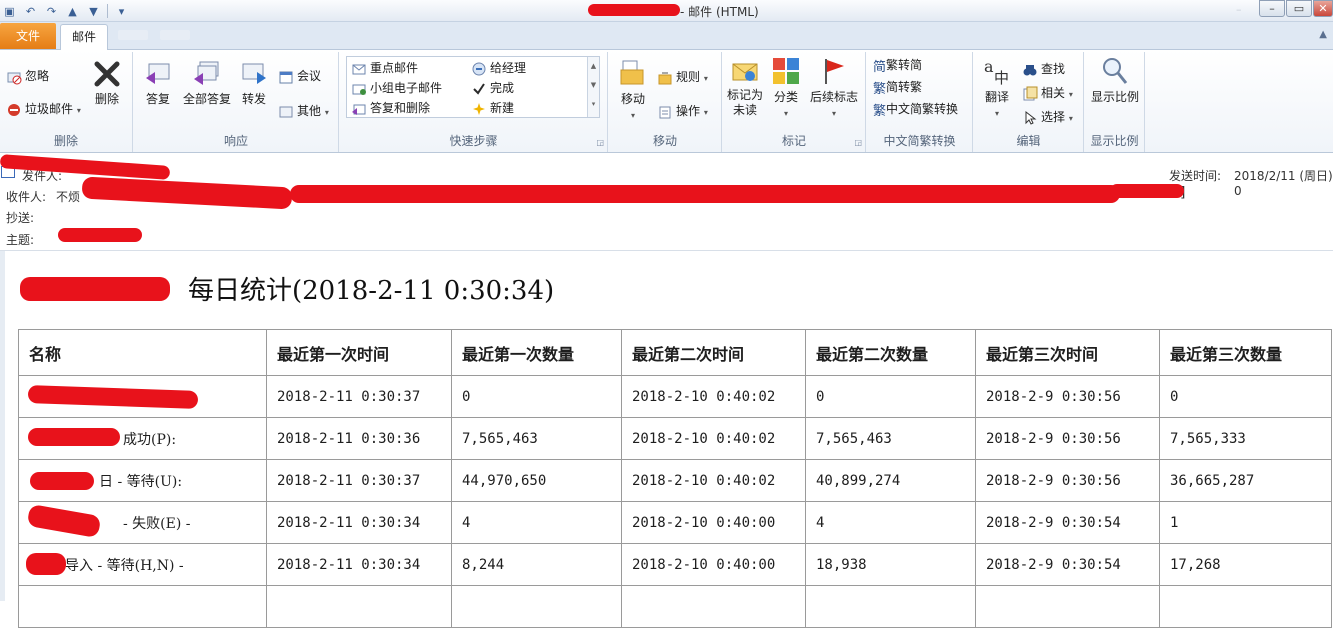  I want to click on chinese-convert-icon: 繁, so click(880, 111).